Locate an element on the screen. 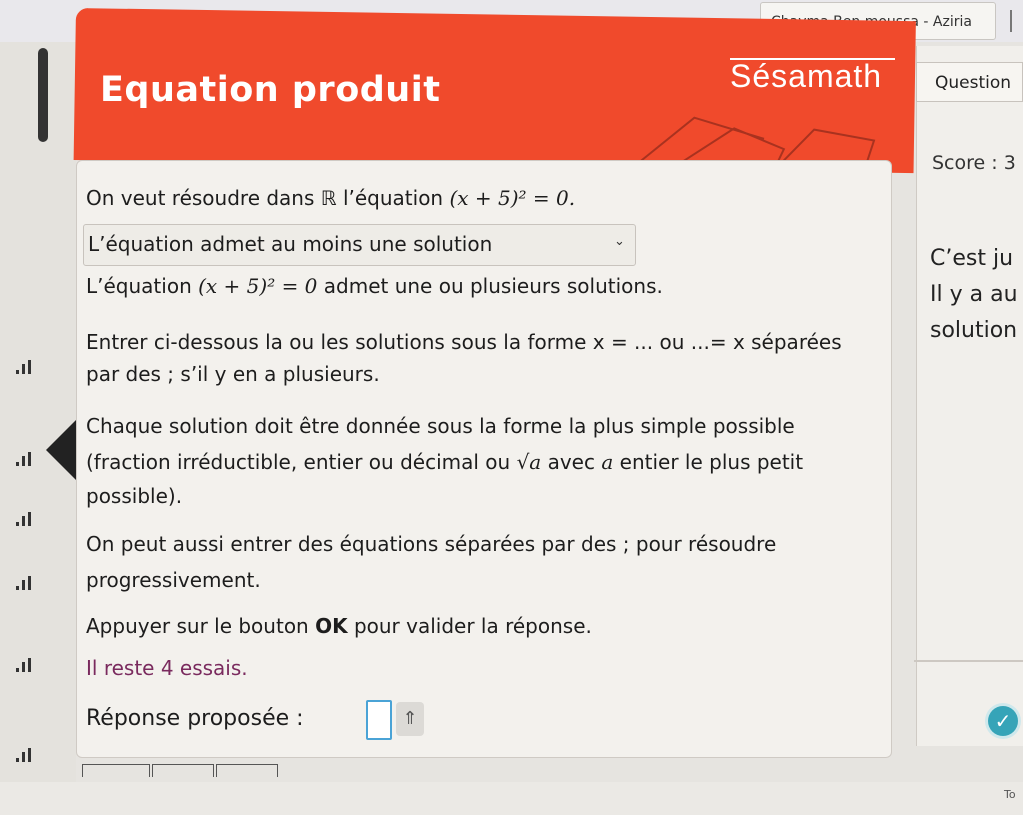  ok-keyword: OK is located at coordinates (331, 626).